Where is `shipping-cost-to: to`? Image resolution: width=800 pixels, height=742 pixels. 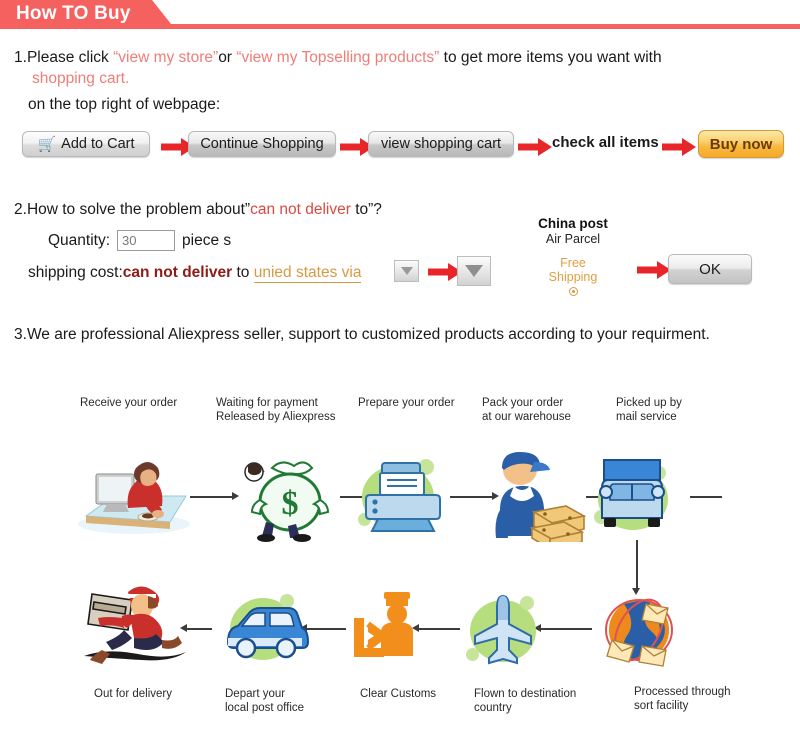 shipping-cost-to: to is located at coordinates (243, 272).